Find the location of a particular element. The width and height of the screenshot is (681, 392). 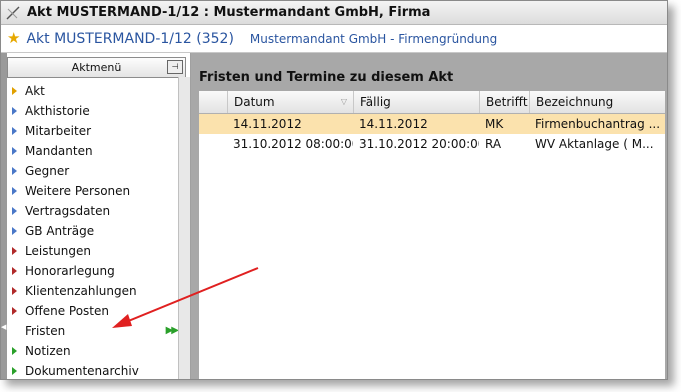

sidebar-item-label: Leistungen is located at coordinates (58, 251).